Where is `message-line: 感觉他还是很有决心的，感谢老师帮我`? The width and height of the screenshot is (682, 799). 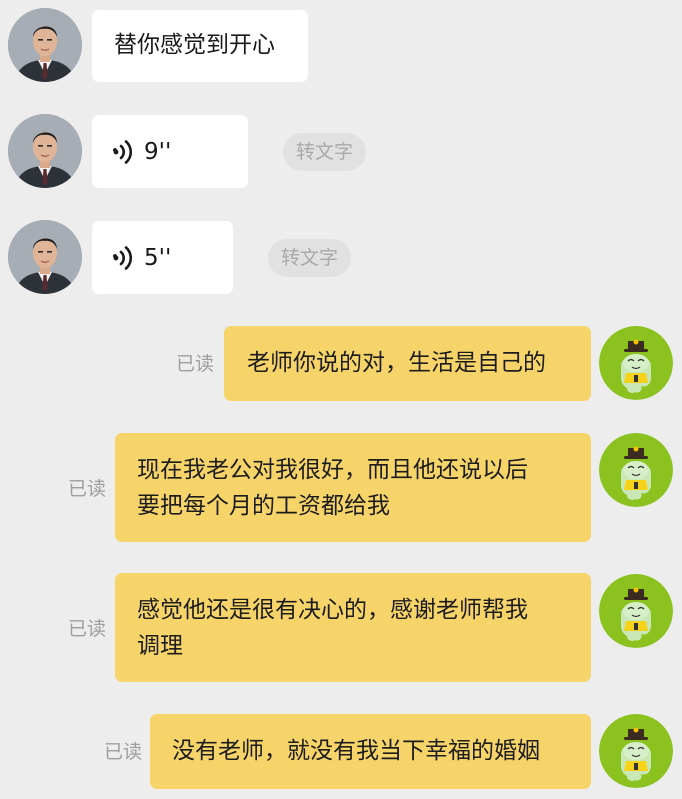
message-line: 感觉他还是很有决心的，感谢老师帮我 is located at coordinates (332, 610).